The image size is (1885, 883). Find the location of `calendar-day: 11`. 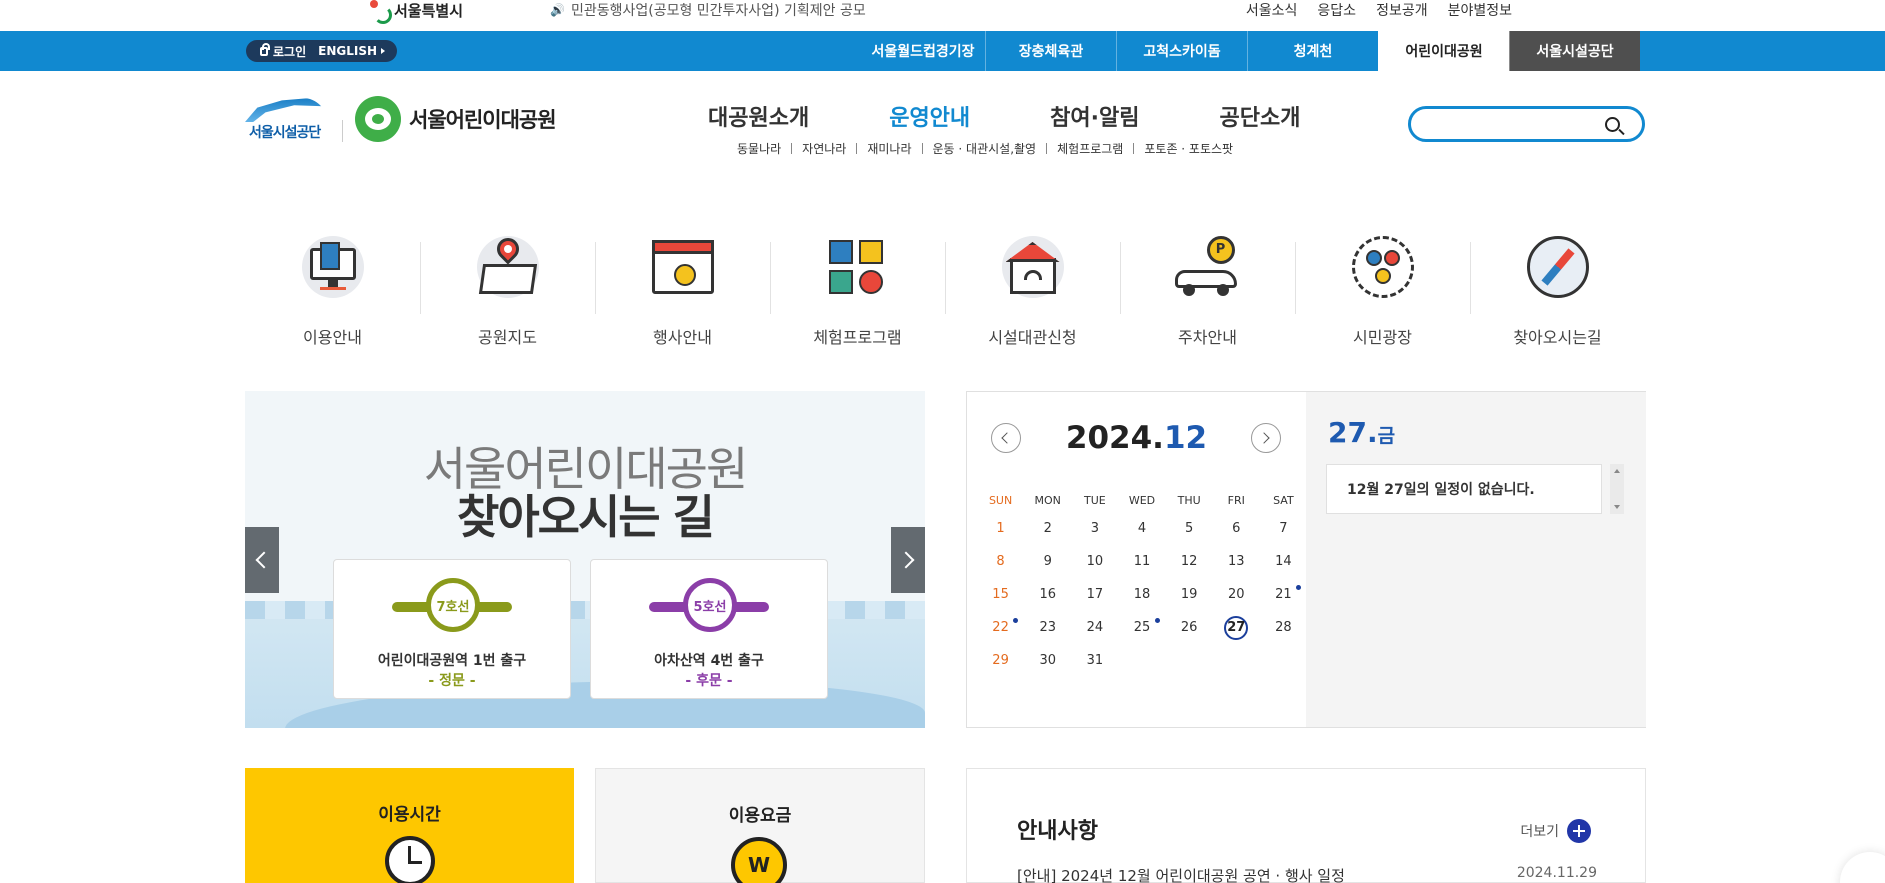

calendar-day: 11 is located at coordinates (1141, 561).